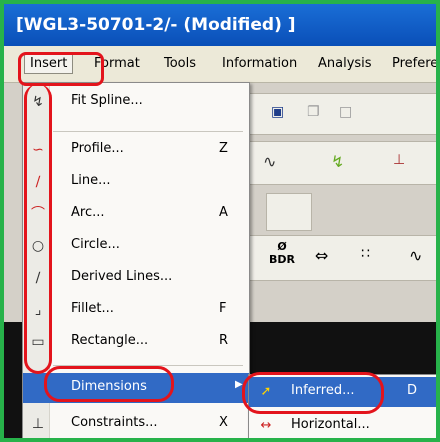 The image size is (440, 442). I want to click on blank-tool-button, so click(289, 212).